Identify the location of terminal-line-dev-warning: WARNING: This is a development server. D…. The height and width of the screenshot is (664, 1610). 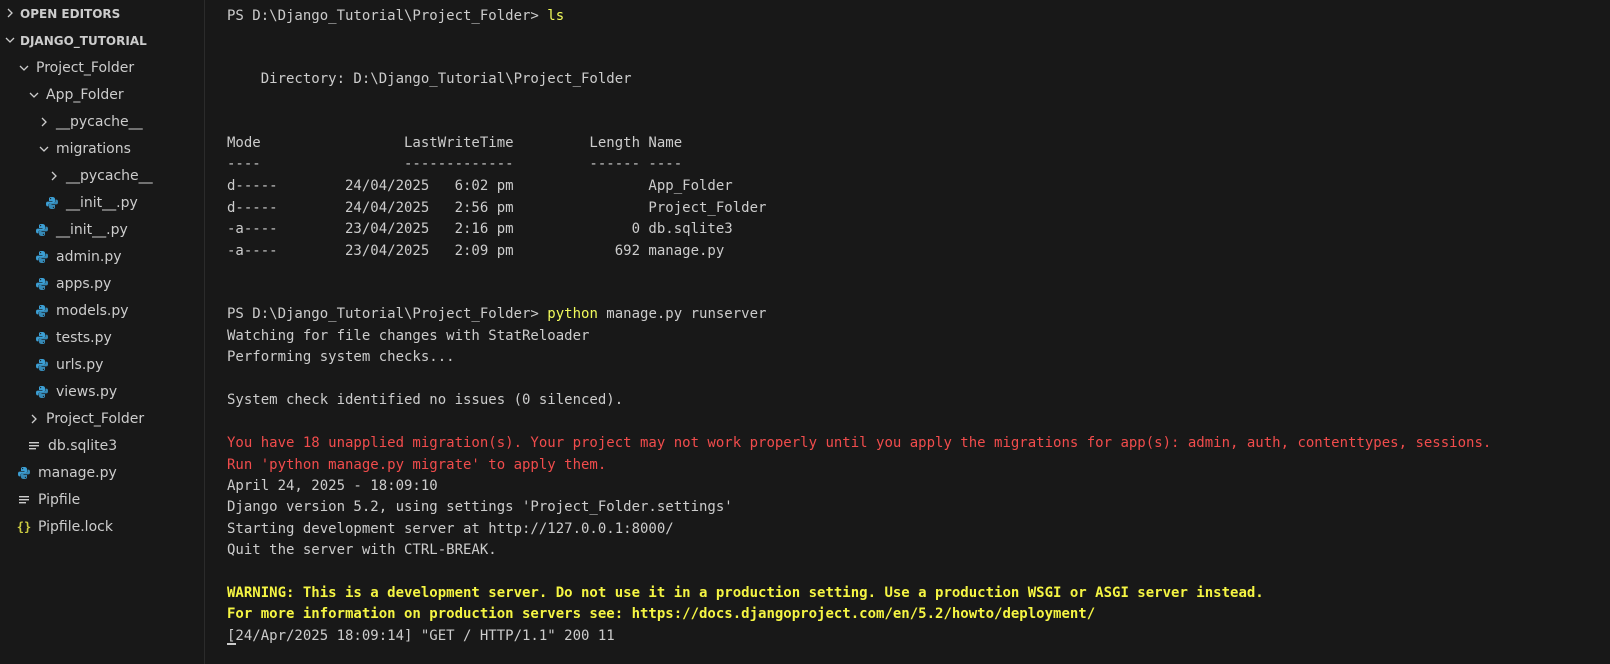
(745, 593).